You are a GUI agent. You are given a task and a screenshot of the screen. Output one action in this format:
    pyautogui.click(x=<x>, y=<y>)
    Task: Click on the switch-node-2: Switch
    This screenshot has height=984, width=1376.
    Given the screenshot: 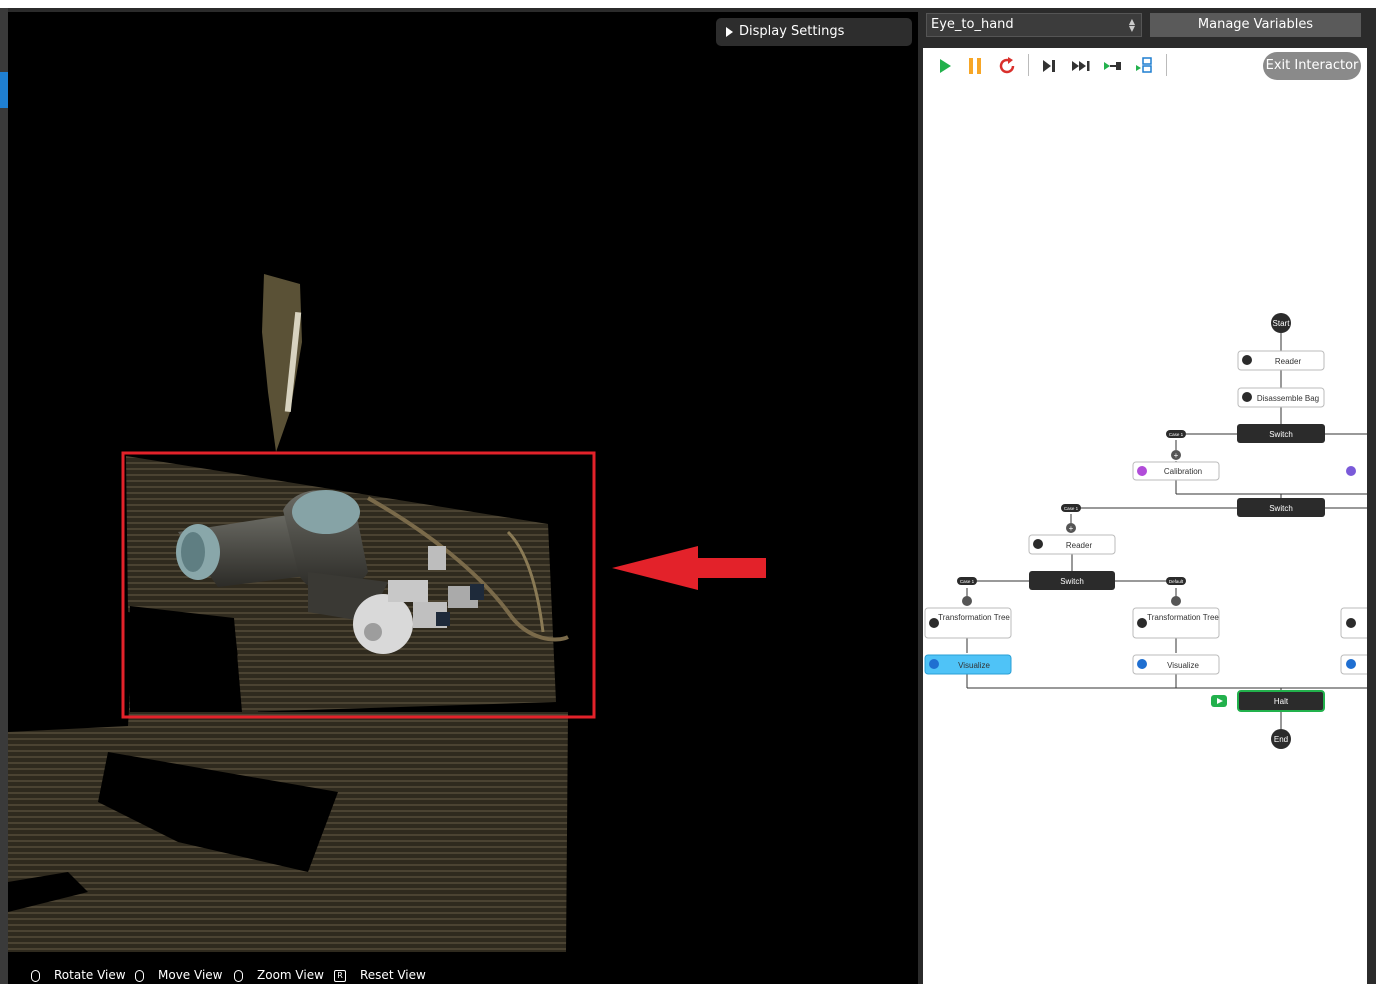 What is the action you would take?
    pyautogui.click(x=1281, y=508)
    